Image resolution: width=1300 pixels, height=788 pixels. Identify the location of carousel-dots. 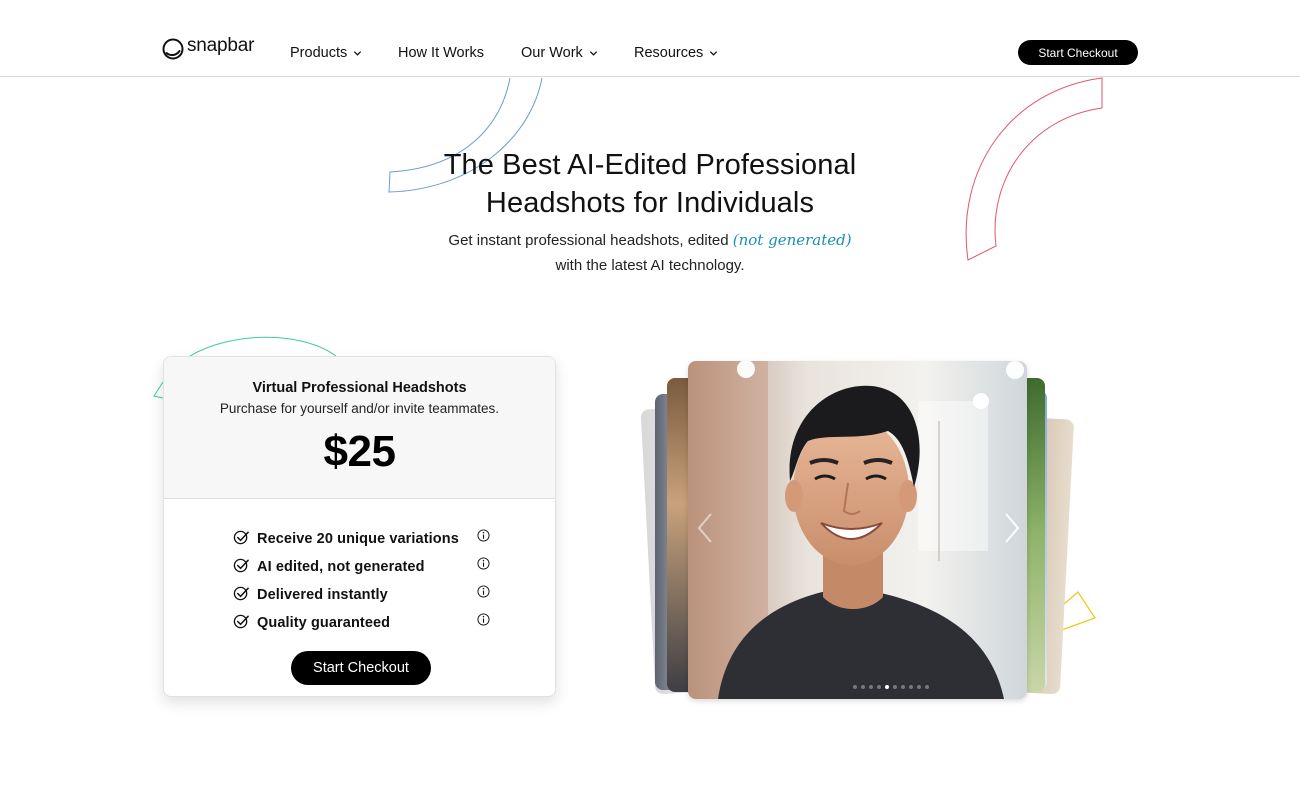
(891, 687).